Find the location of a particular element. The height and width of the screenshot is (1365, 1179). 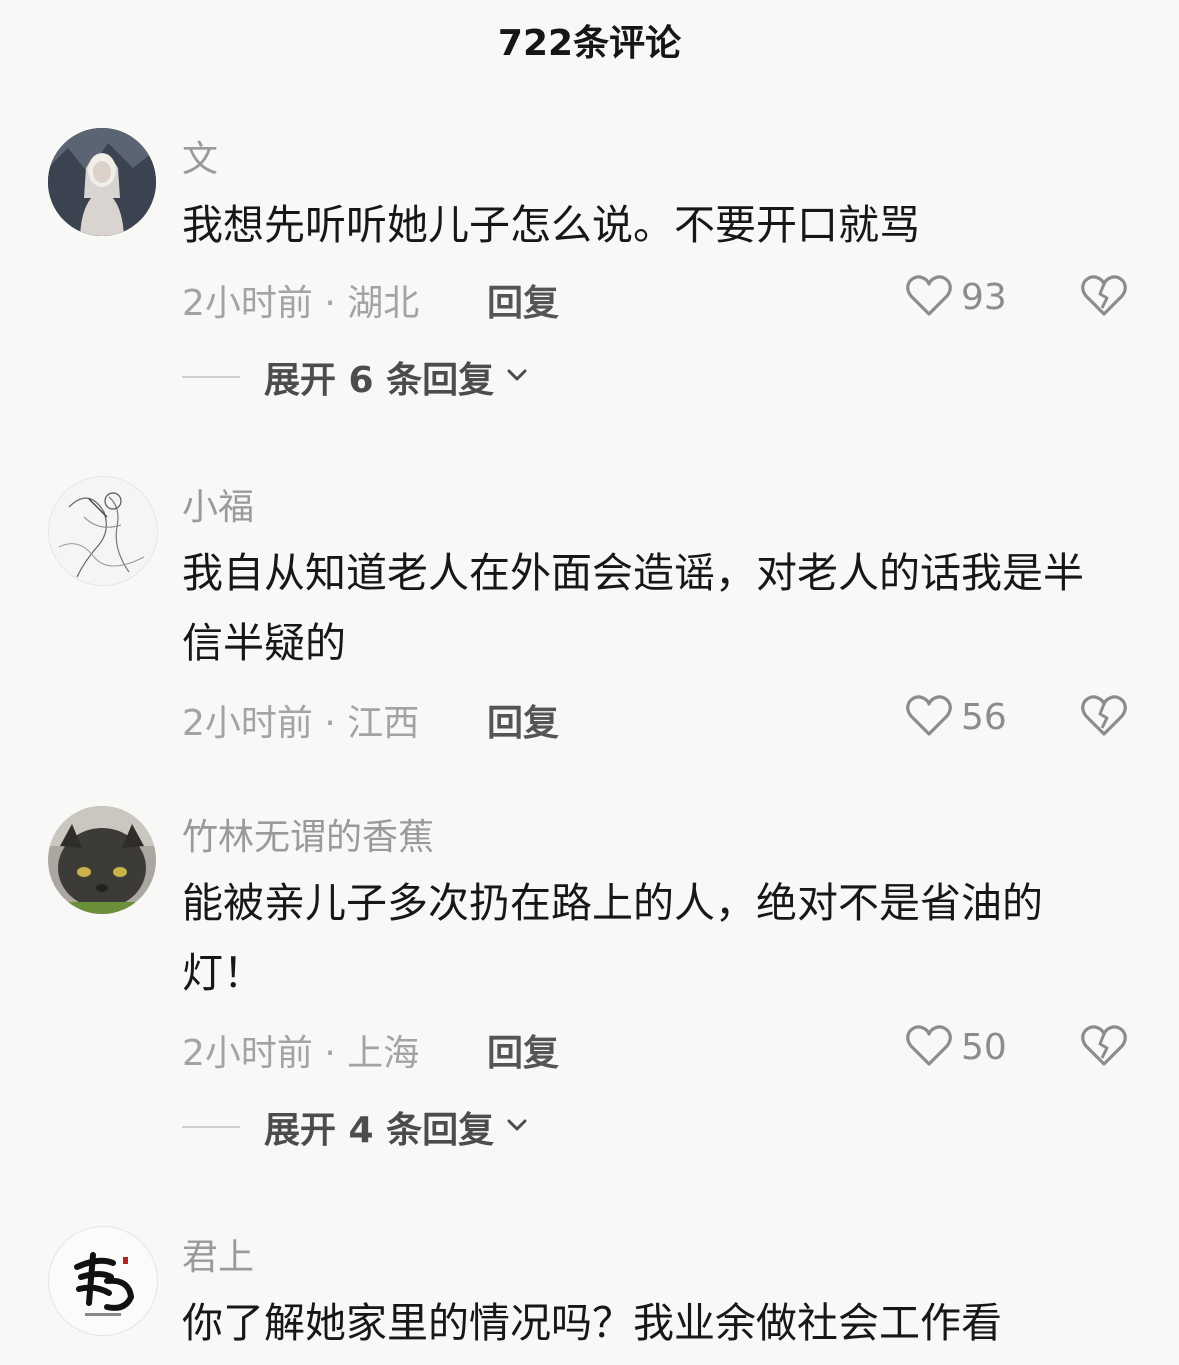

like-button: 93 is located at coordinates (956, 297).